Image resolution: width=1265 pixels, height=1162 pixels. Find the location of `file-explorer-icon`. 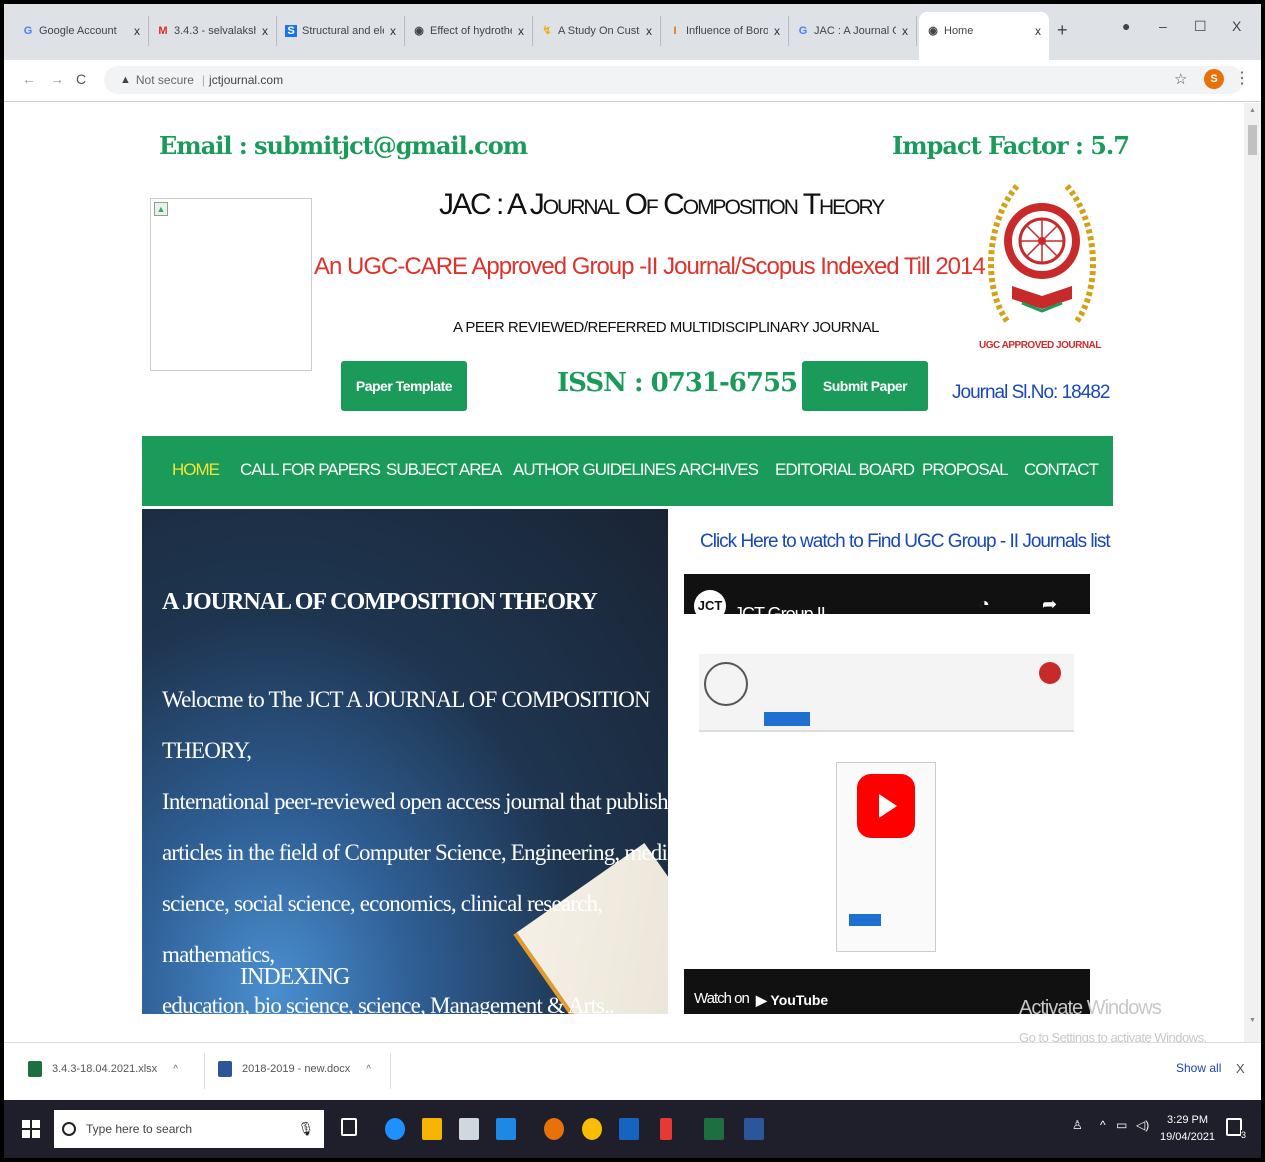

file-explorer-icon is located at coordinates (432, 1129).